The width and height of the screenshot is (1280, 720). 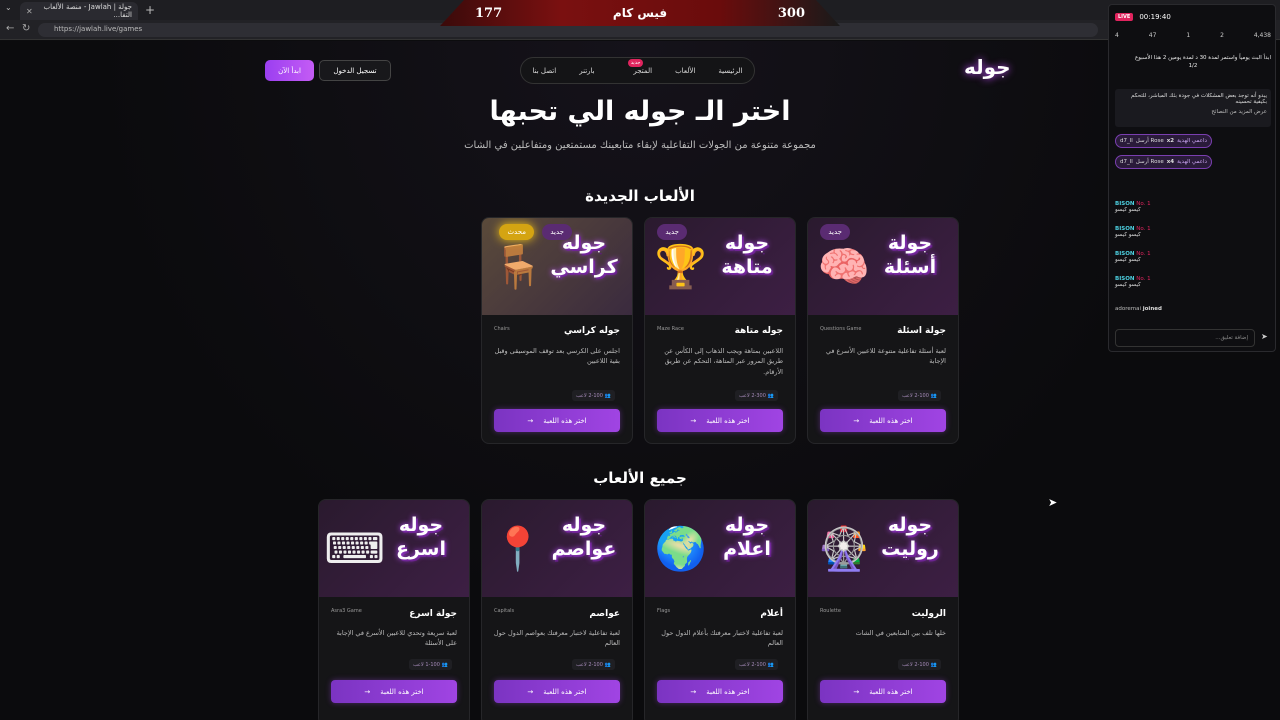 I want to click on game-english-name: Chairs, so click(x=502, y=329).